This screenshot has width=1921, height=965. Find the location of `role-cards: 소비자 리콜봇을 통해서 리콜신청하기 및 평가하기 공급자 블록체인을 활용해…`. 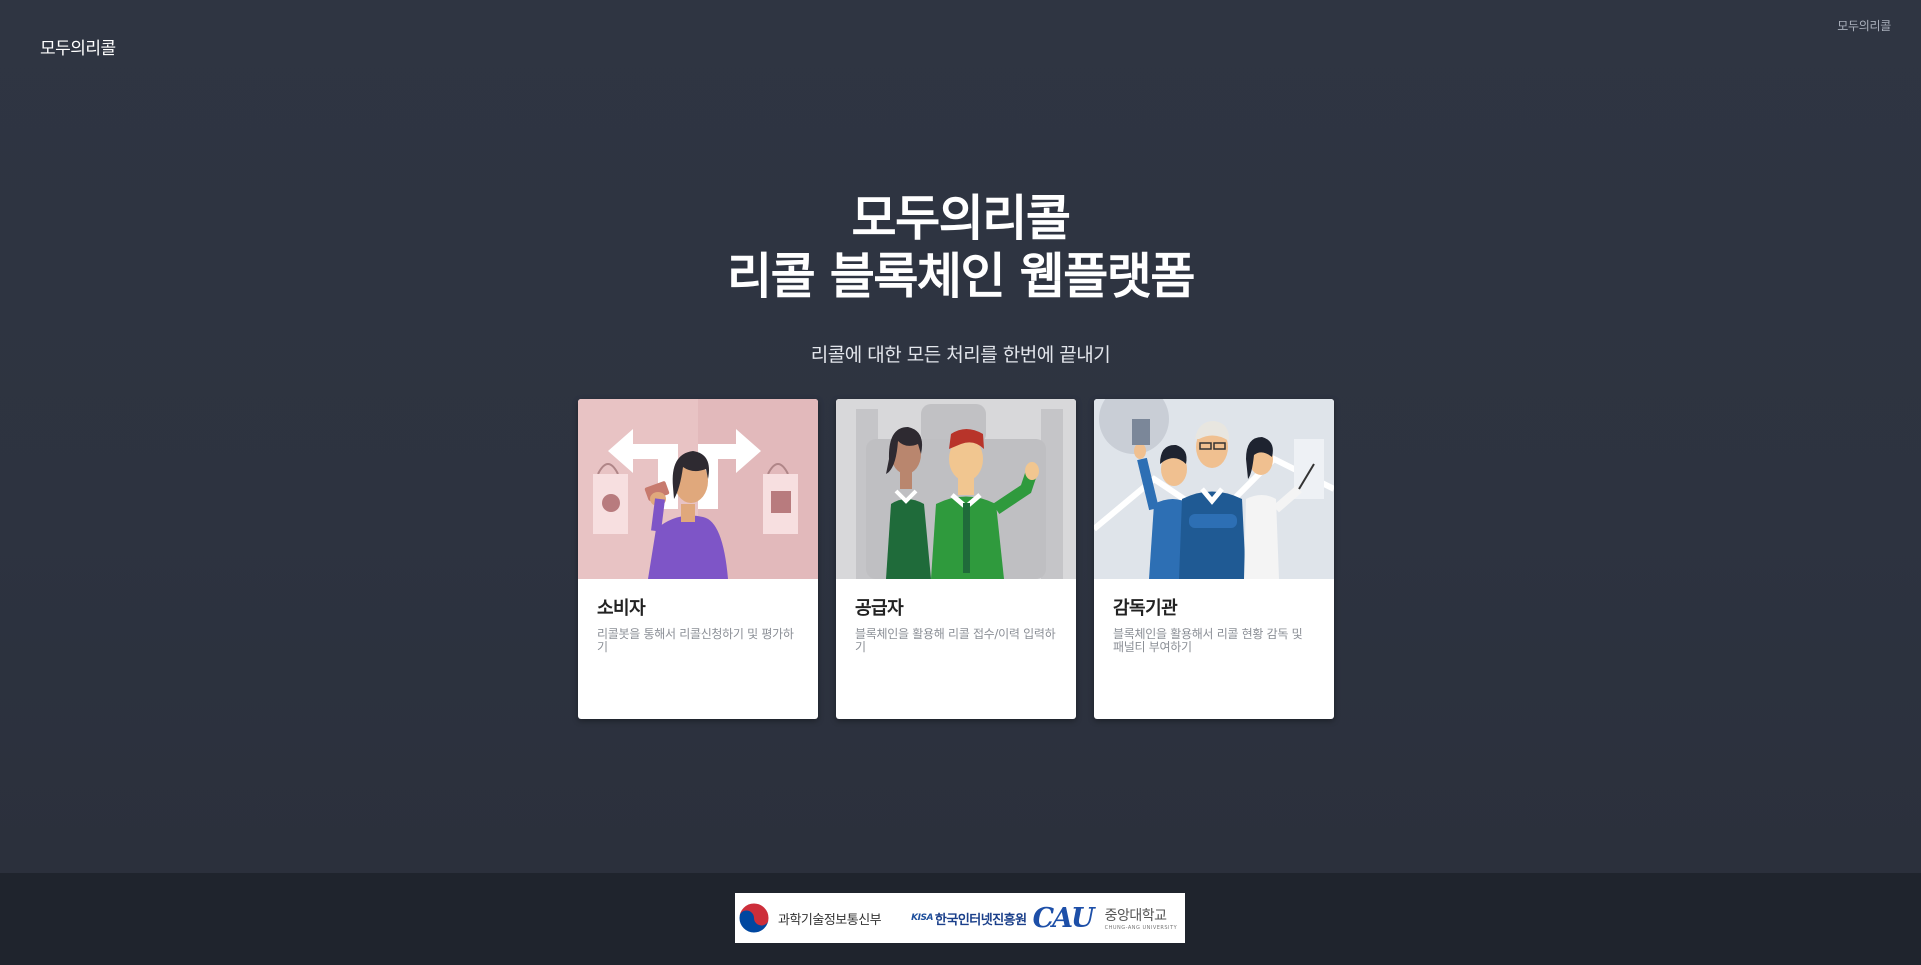

role-cards: 소비자 리콜봇을 통해서 리콜신청하기 및 평가하기 공급자 블록체인을 활용해… is located at coordinates (956, 559).